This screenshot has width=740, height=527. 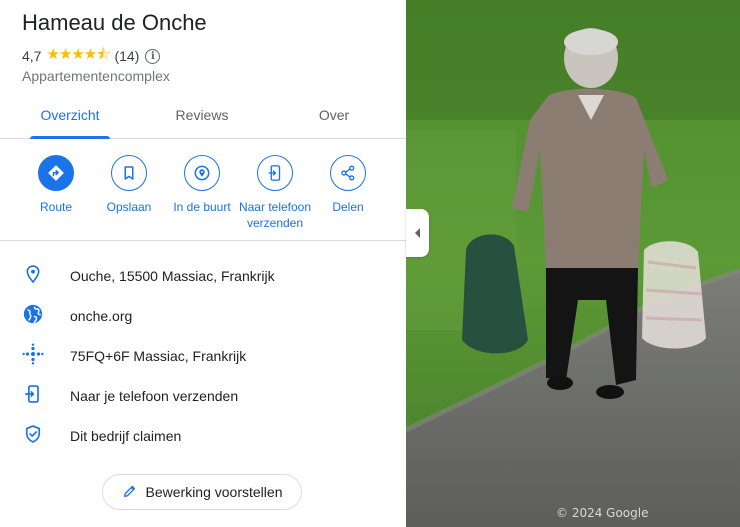 What do you see at coordinates (348, 173) in the screenshot?
I see `share-icon` at bounding box center [348, 173].